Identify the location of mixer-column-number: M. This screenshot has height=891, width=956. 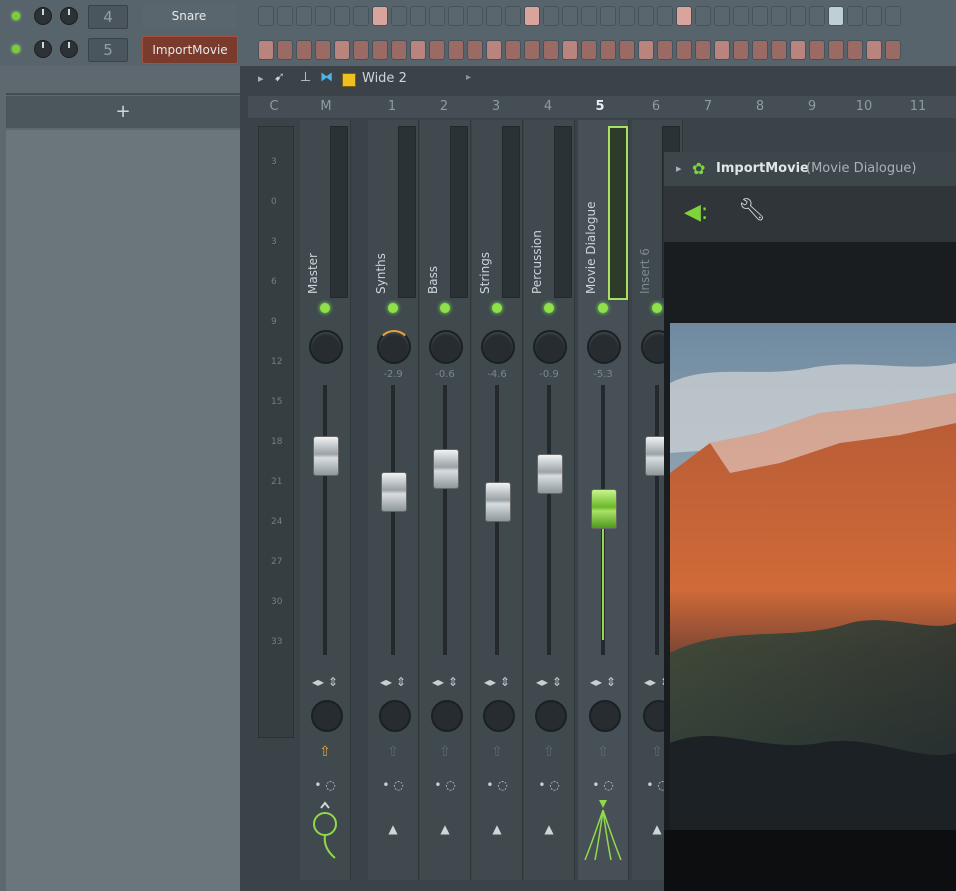
(326, 107).